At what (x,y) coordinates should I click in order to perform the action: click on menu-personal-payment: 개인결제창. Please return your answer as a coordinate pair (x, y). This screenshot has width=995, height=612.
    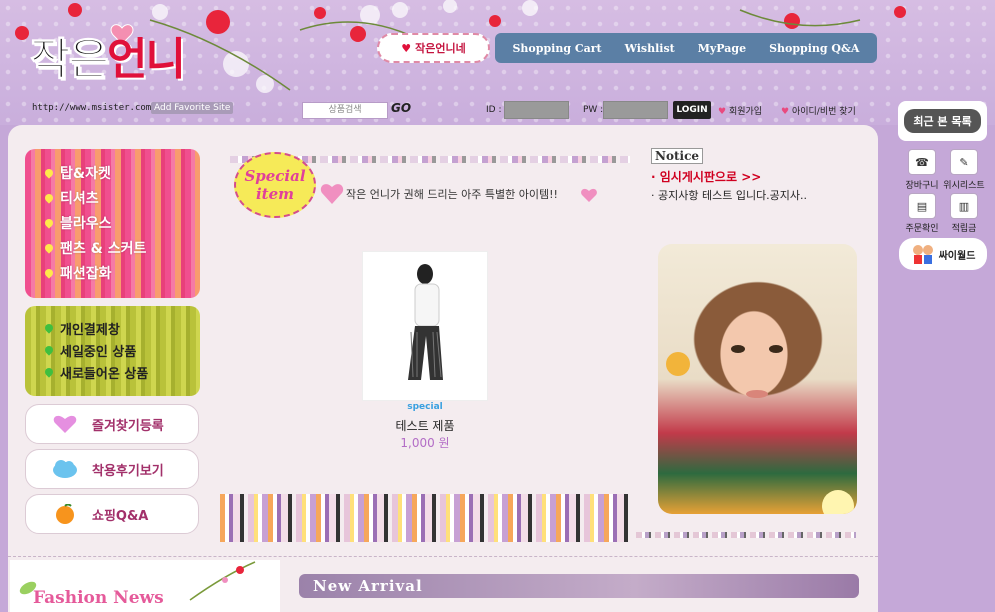
    Looking at the image, I should click on (121, 328).